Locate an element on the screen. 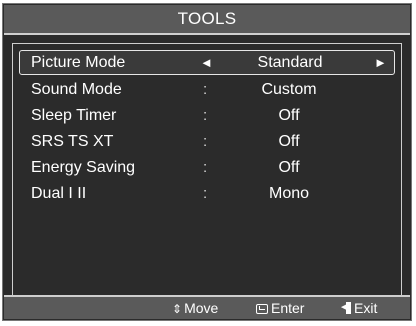 This screenshot has height=326, width=416. right-arrow-icon: ► is located at coordinates (380, 62).